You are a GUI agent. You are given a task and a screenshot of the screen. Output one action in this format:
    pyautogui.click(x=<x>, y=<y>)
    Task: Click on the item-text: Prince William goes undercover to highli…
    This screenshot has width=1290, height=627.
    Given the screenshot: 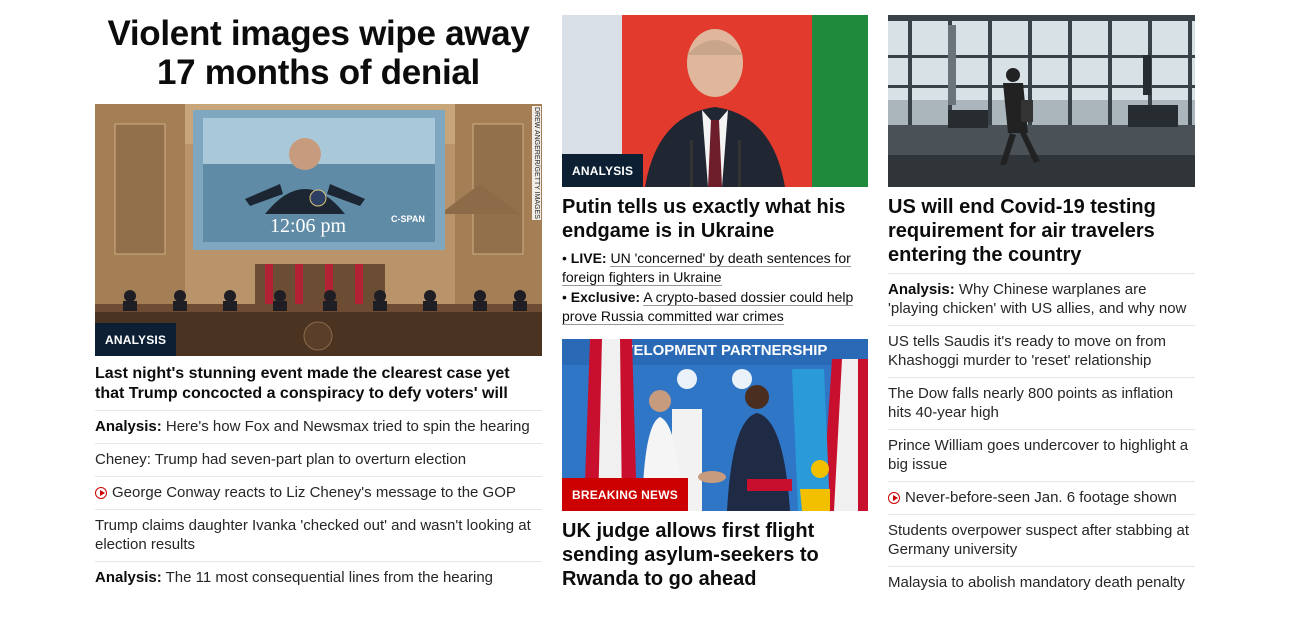 What is the action you would take?
    pyautogui.click(x=1038, y=455)
    